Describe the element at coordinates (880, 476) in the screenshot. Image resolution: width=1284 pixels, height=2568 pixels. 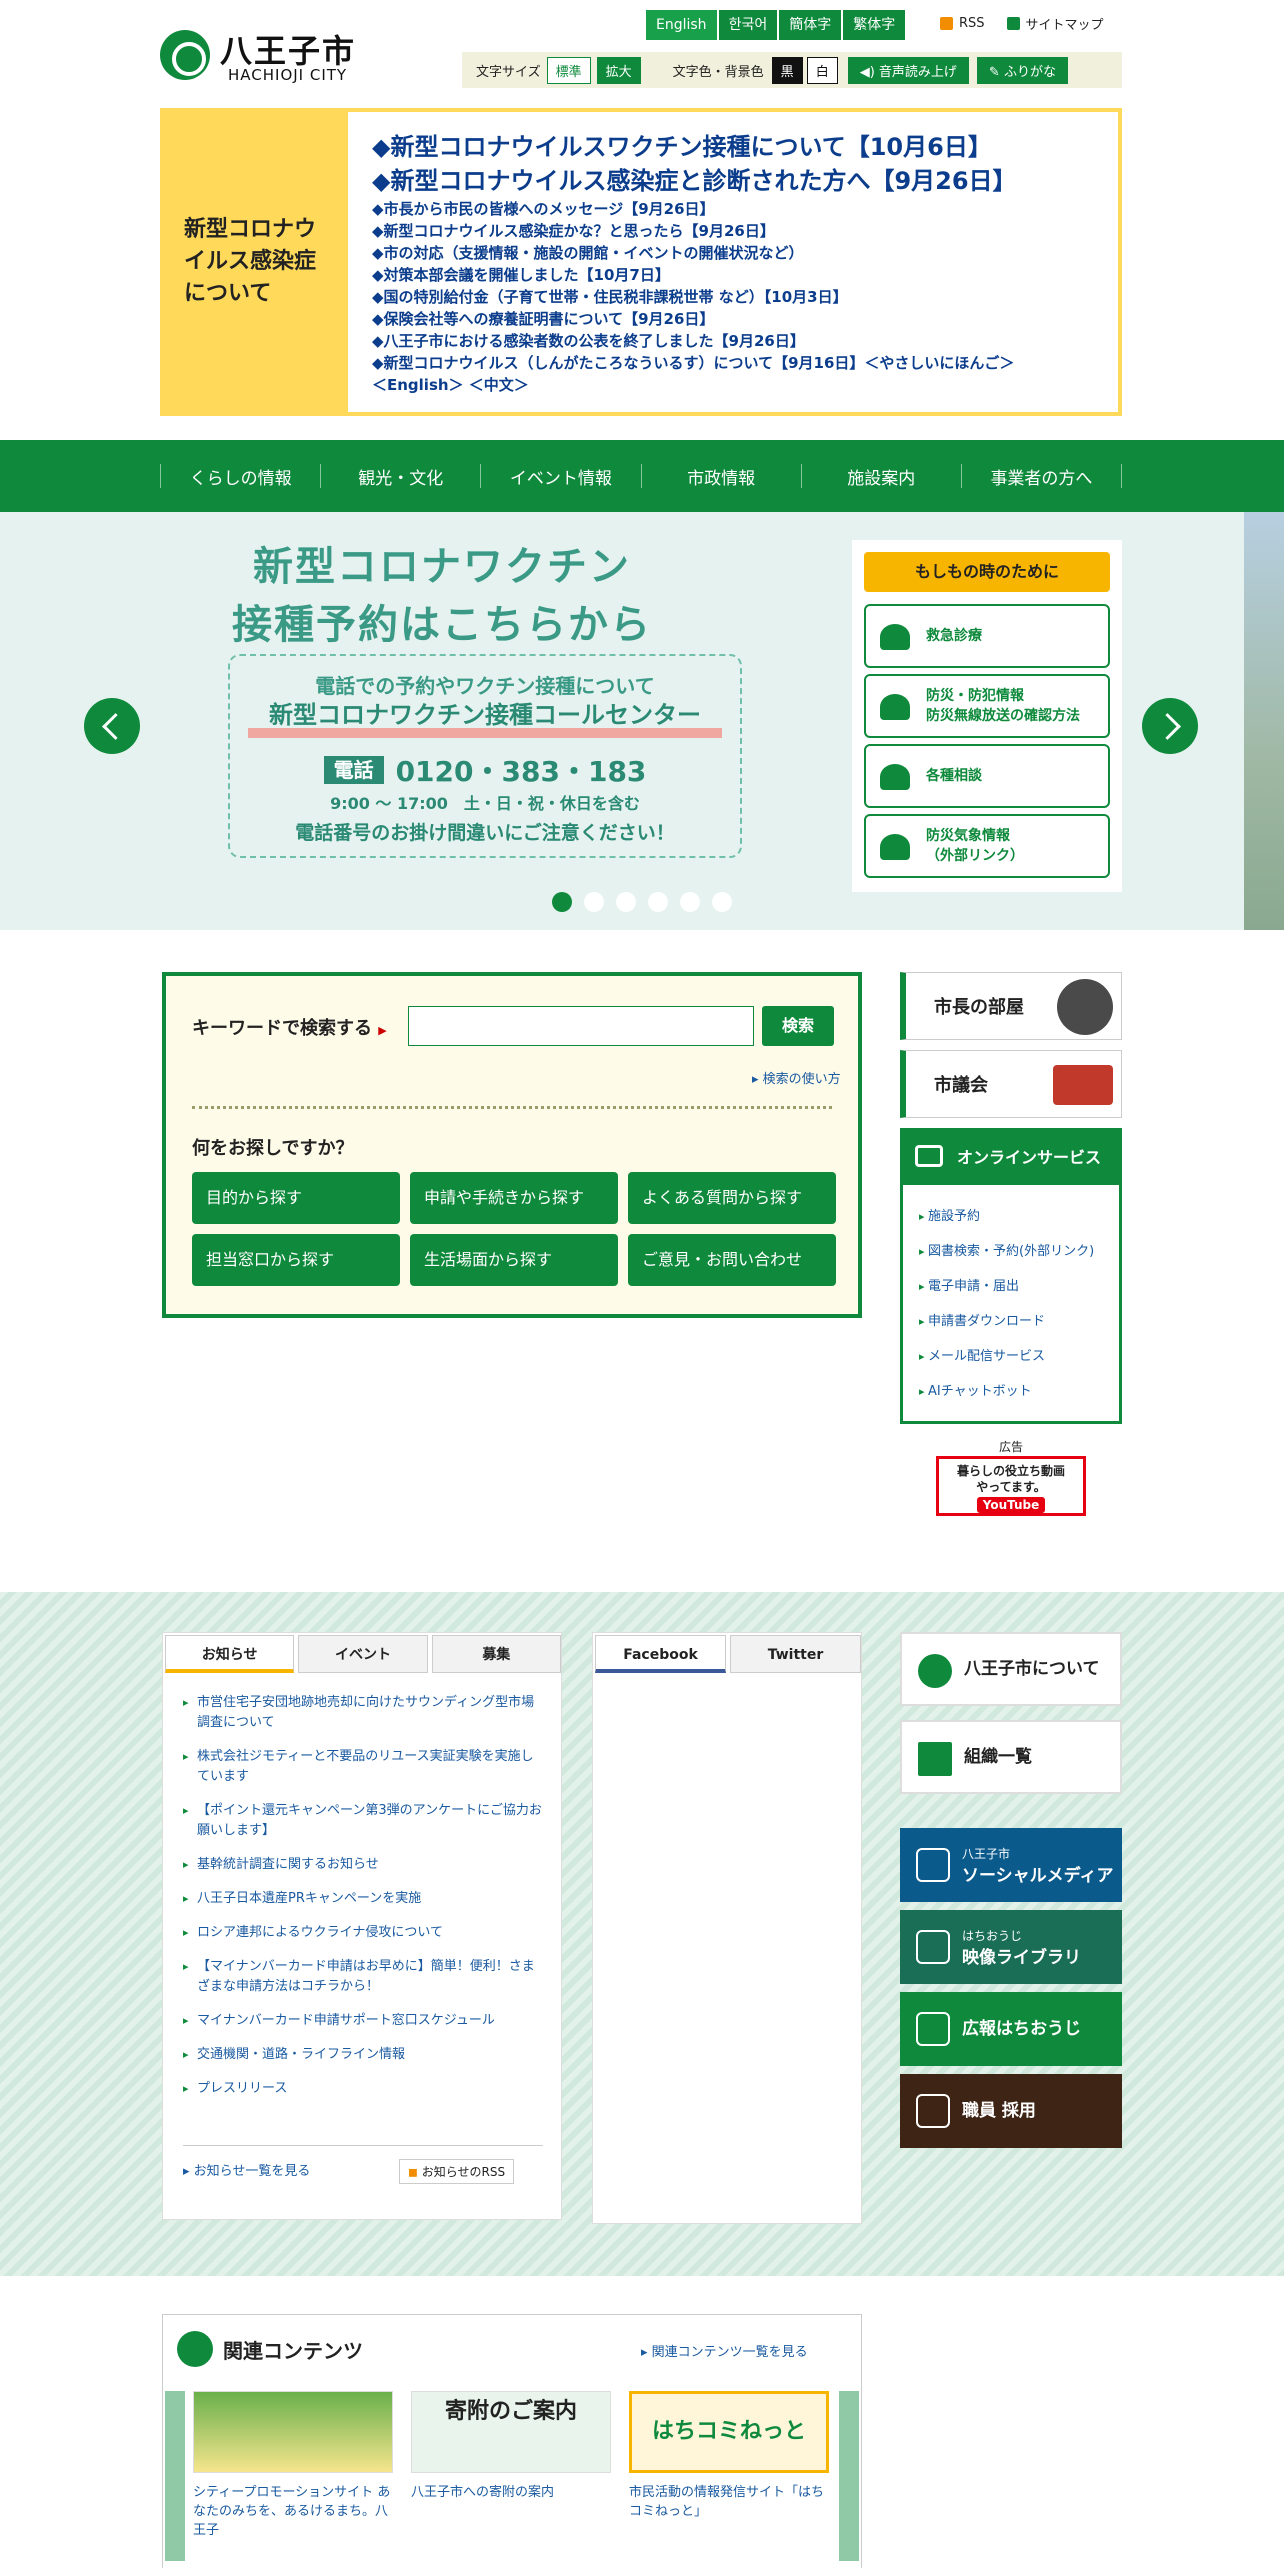
I see `nav-item-facilities: 施設案内` at that location.